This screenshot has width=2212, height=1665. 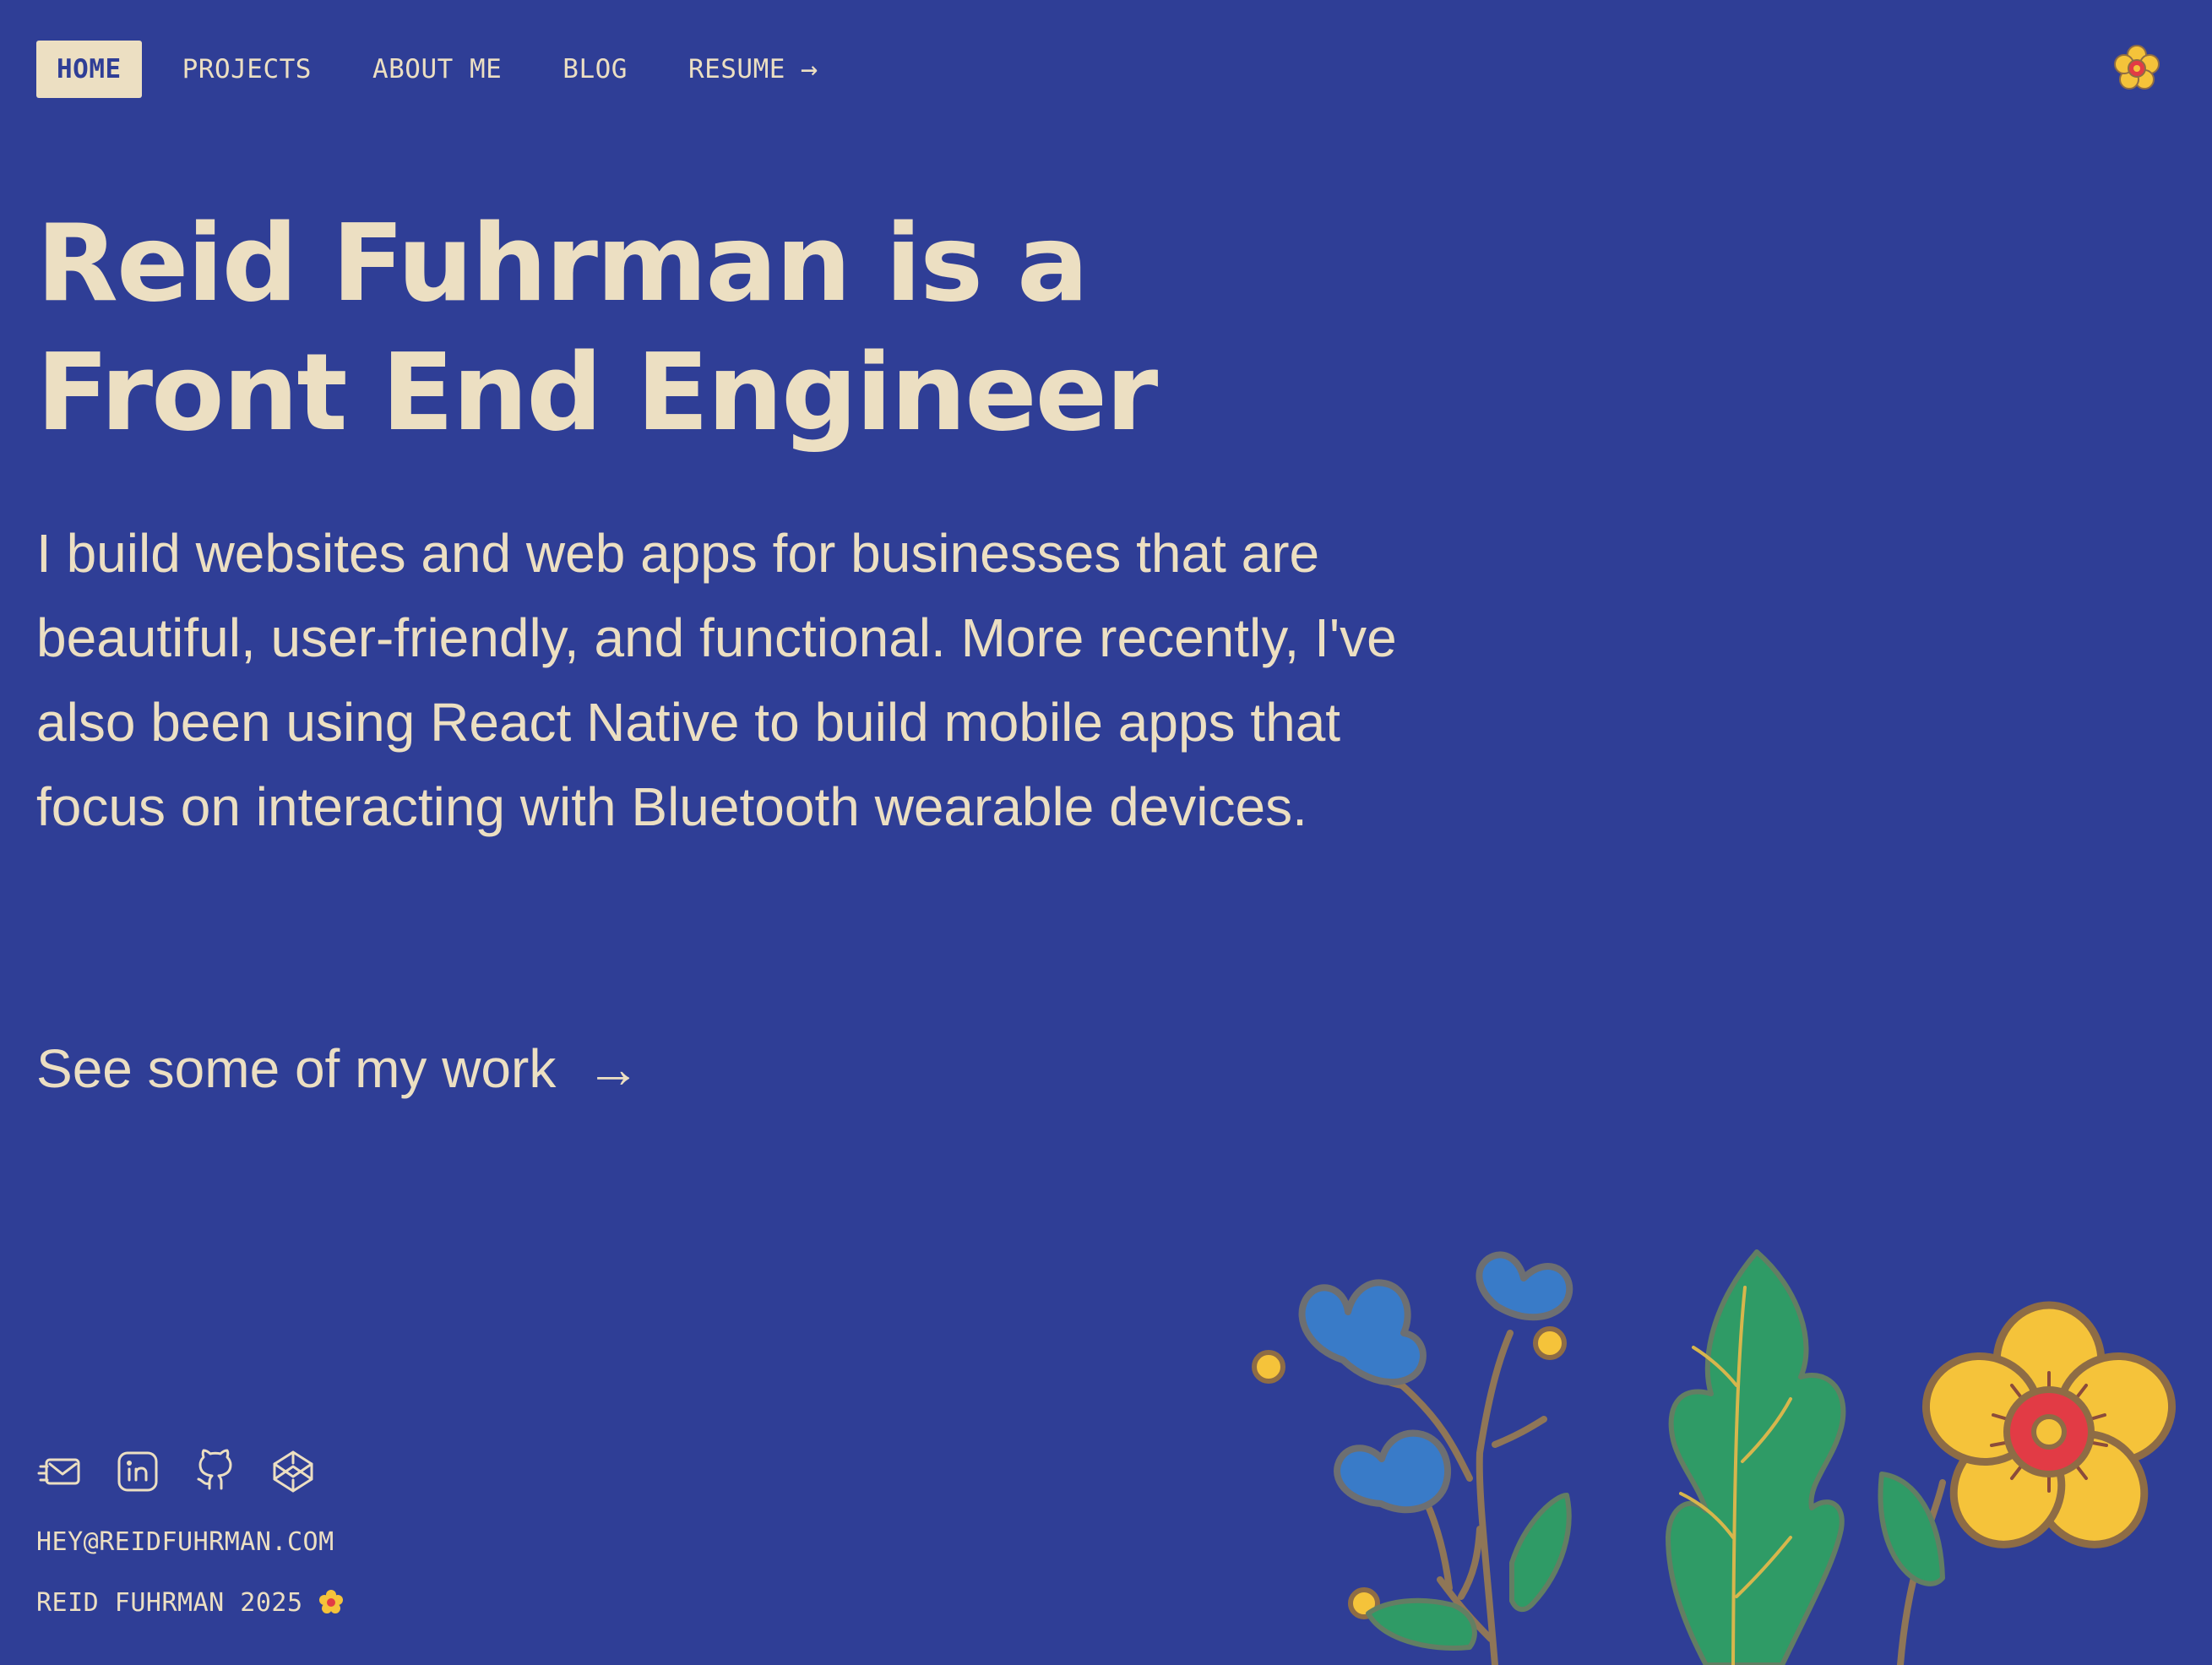 I want to click on hero-heading-line-2: Front End Engineer, so click(x=597, y=392).